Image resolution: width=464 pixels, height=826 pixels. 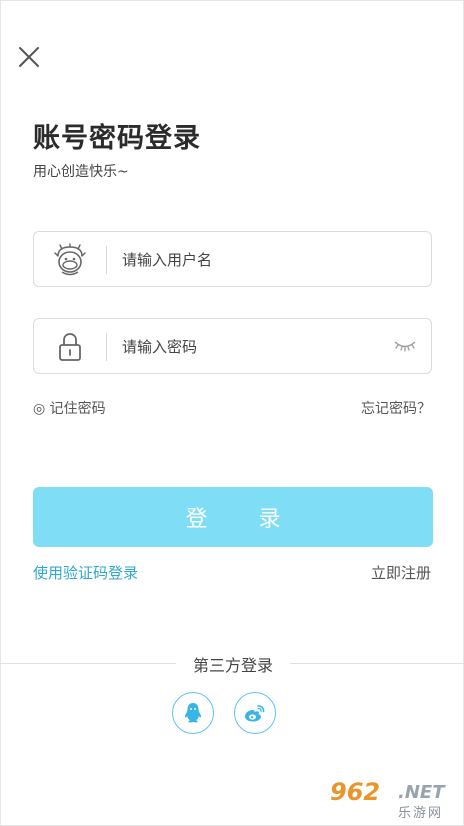 I want to click on page-subtitle: 用心创造快乐~, so click(x=81, y=172).